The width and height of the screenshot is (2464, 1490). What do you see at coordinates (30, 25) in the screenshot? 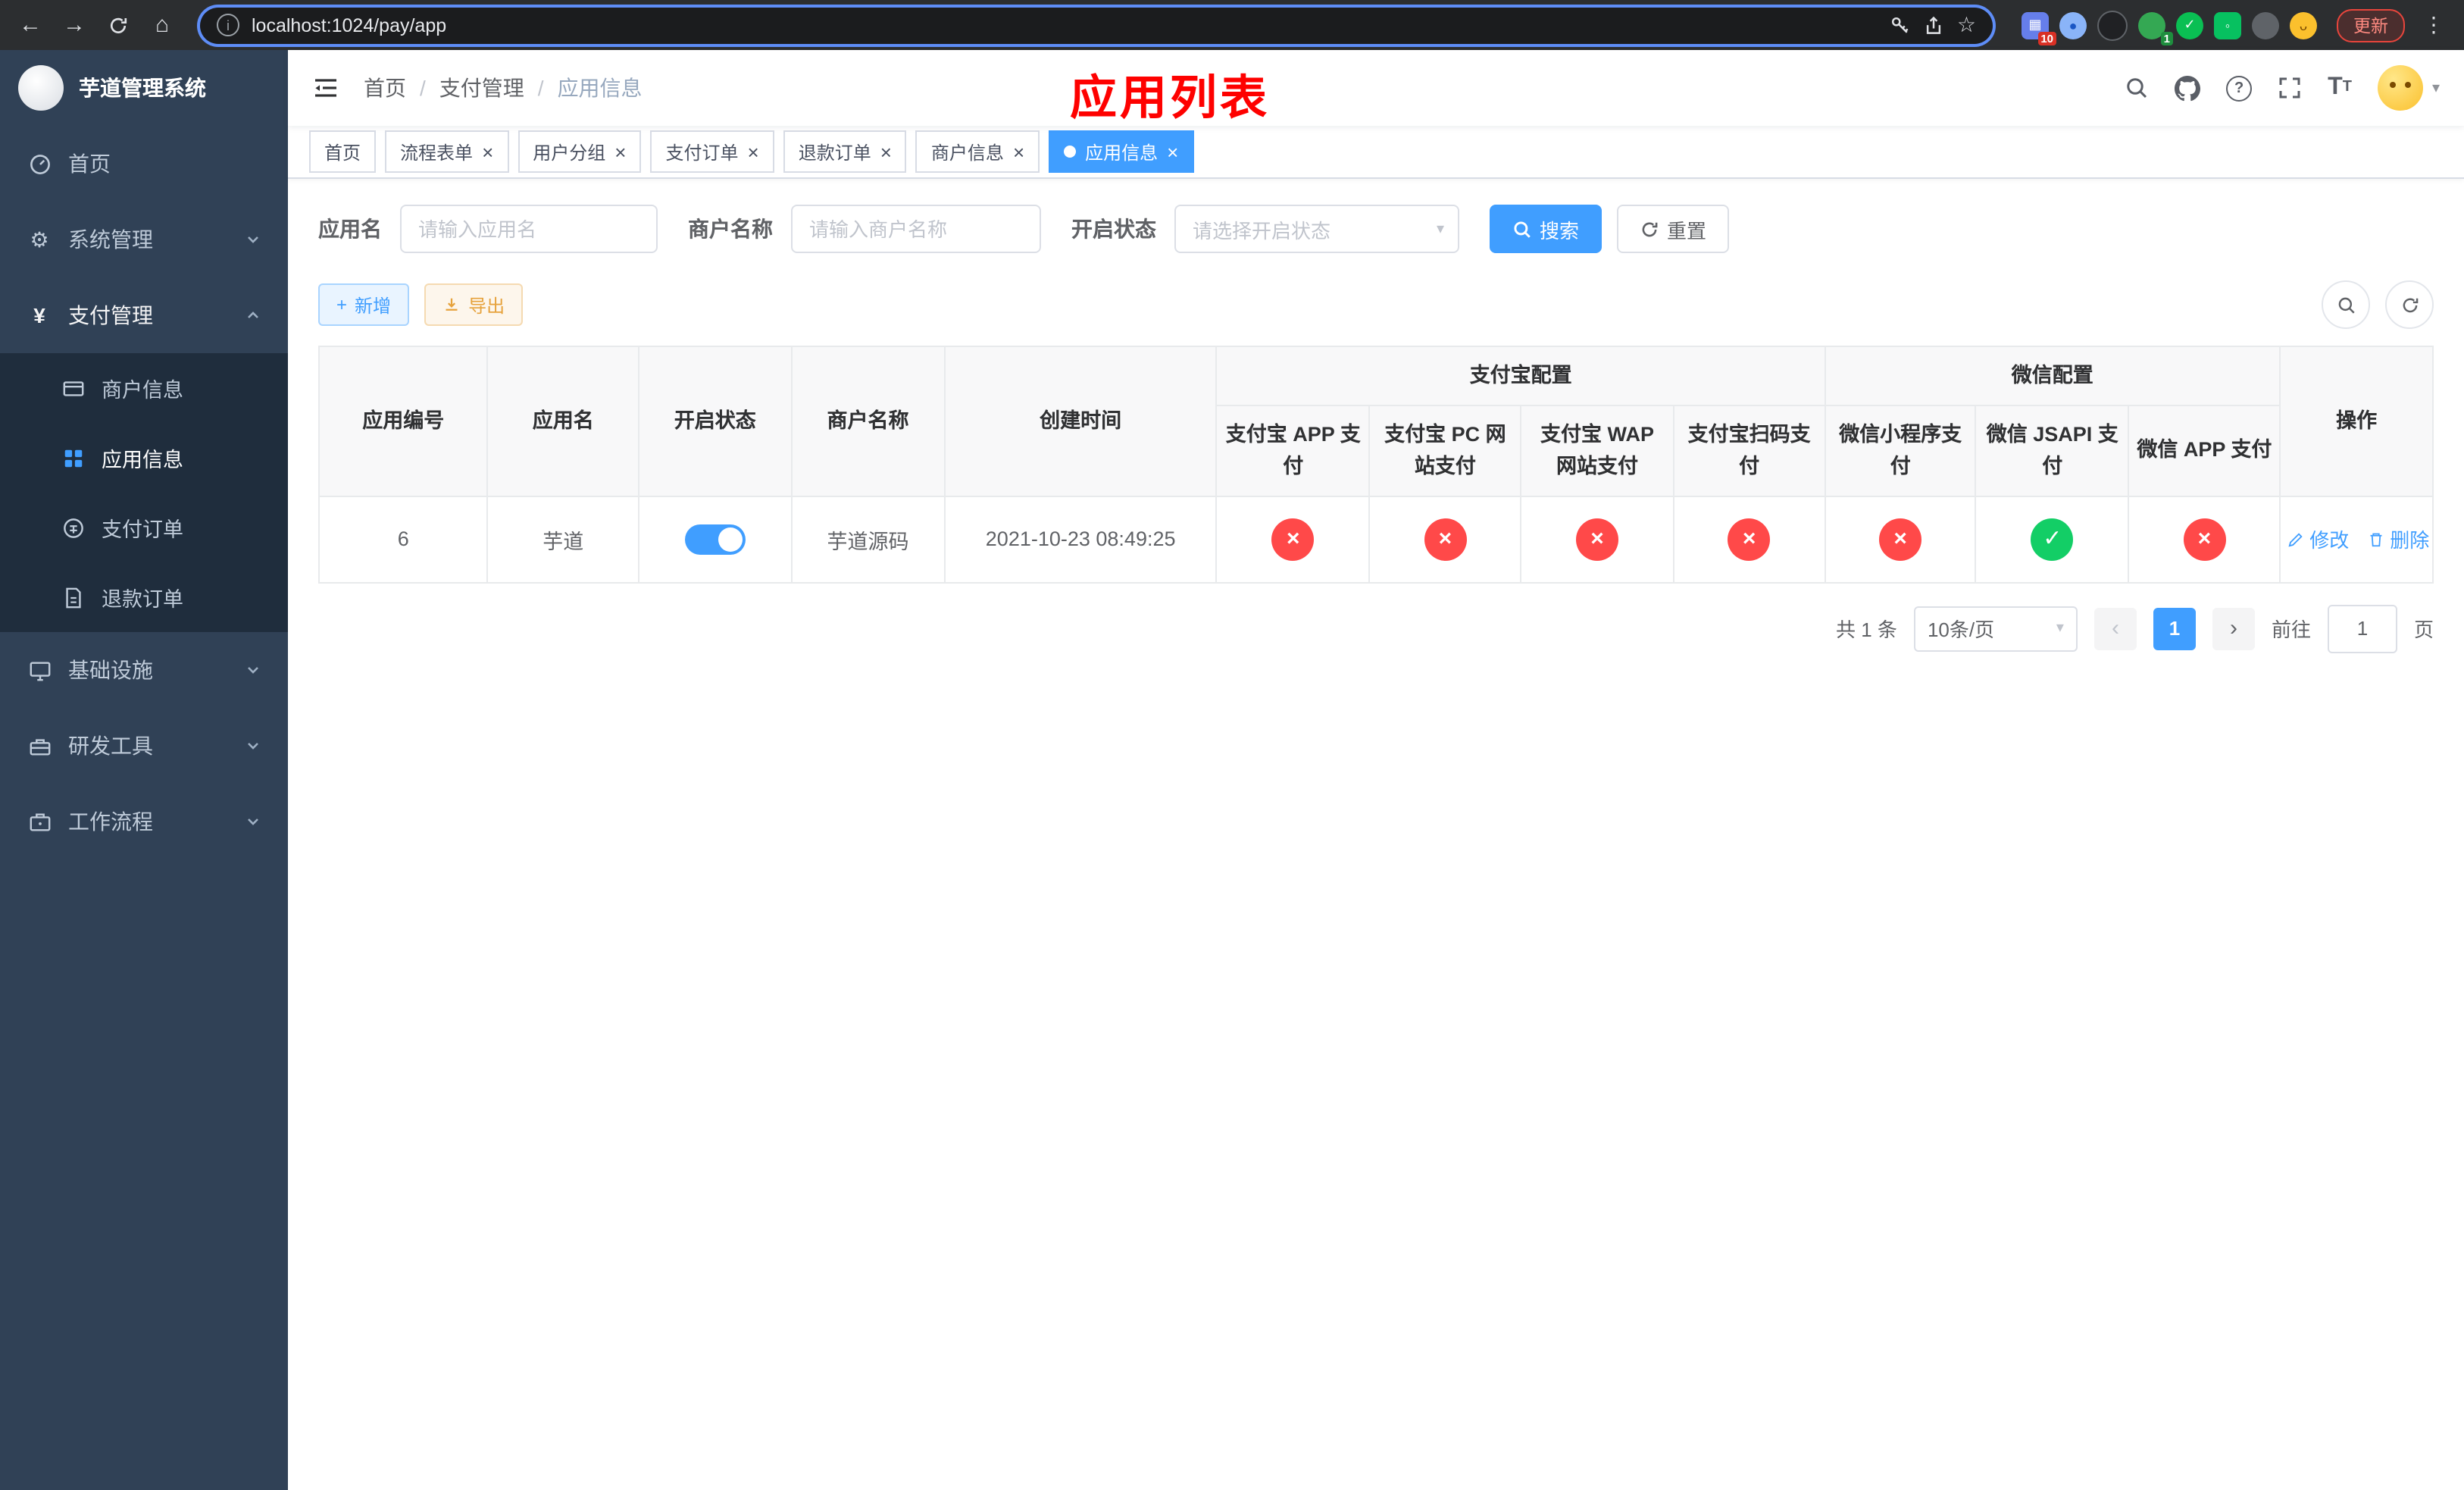
I see `back-icon: ←` at bounding box center [30, 25].